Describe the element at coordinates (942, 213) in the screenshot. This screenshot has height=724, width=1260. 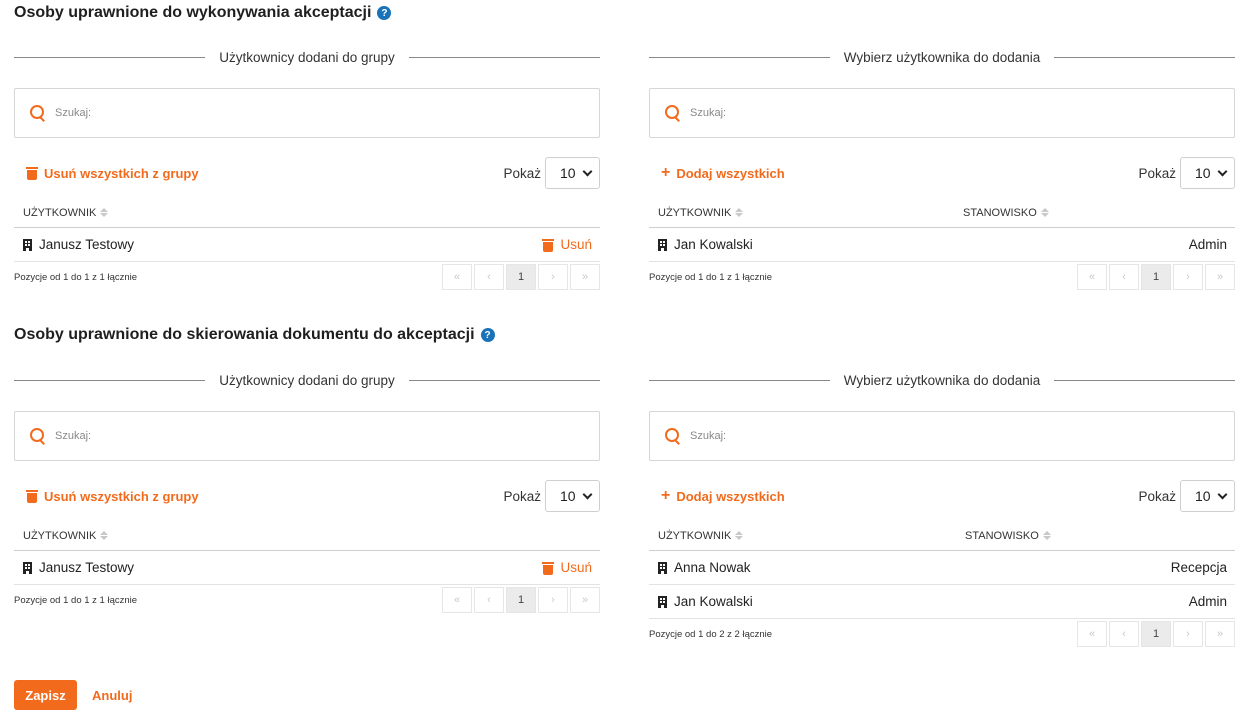
I see `table-header: UŻYTKOWNIK STANOWISKO` at that location.